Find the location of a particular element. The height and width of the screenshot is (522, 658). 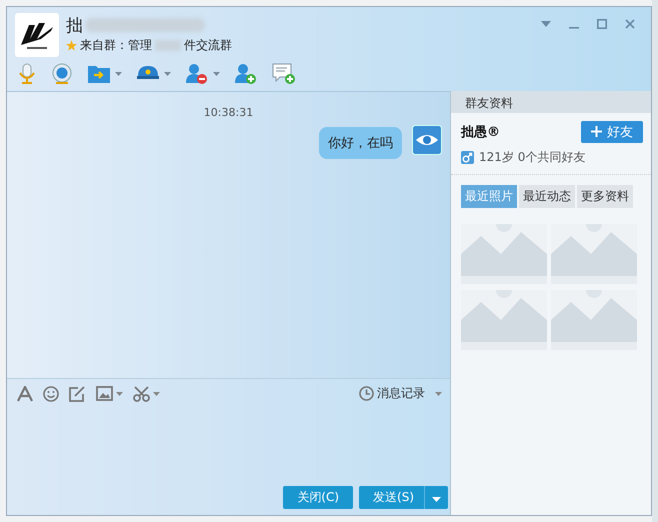

close-icon is located at coordinates (630, 24).